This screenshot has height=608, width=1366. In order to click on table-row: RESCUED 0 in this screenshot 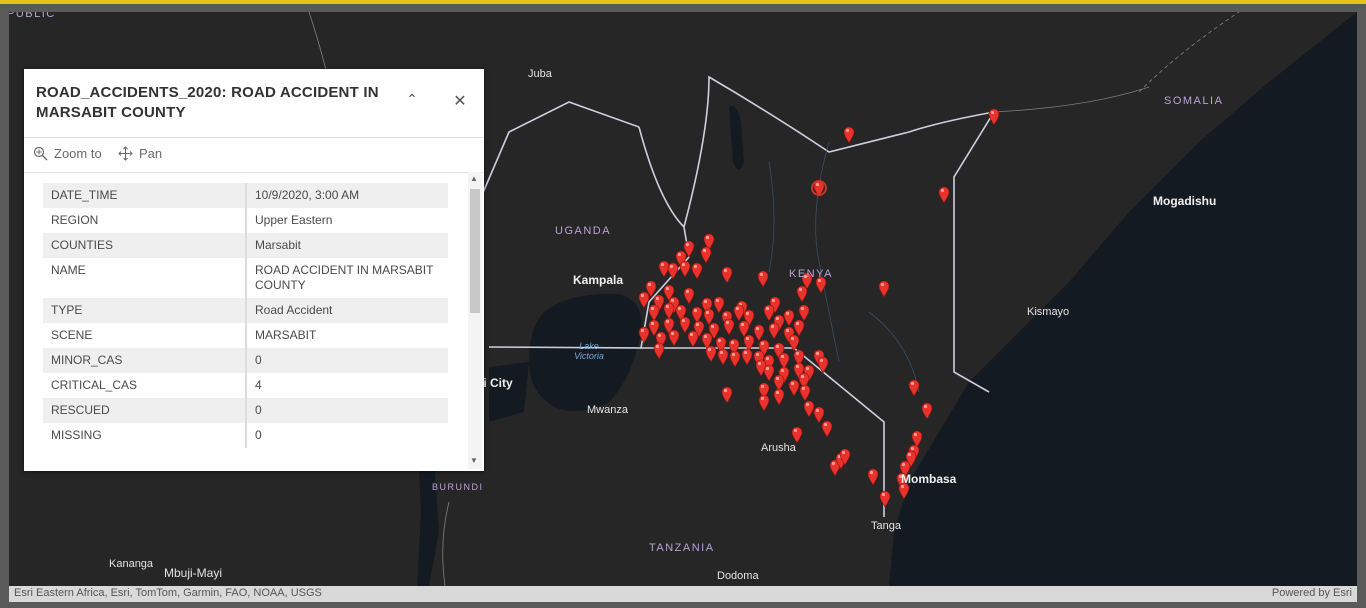, I will do `click(245, 410)`.